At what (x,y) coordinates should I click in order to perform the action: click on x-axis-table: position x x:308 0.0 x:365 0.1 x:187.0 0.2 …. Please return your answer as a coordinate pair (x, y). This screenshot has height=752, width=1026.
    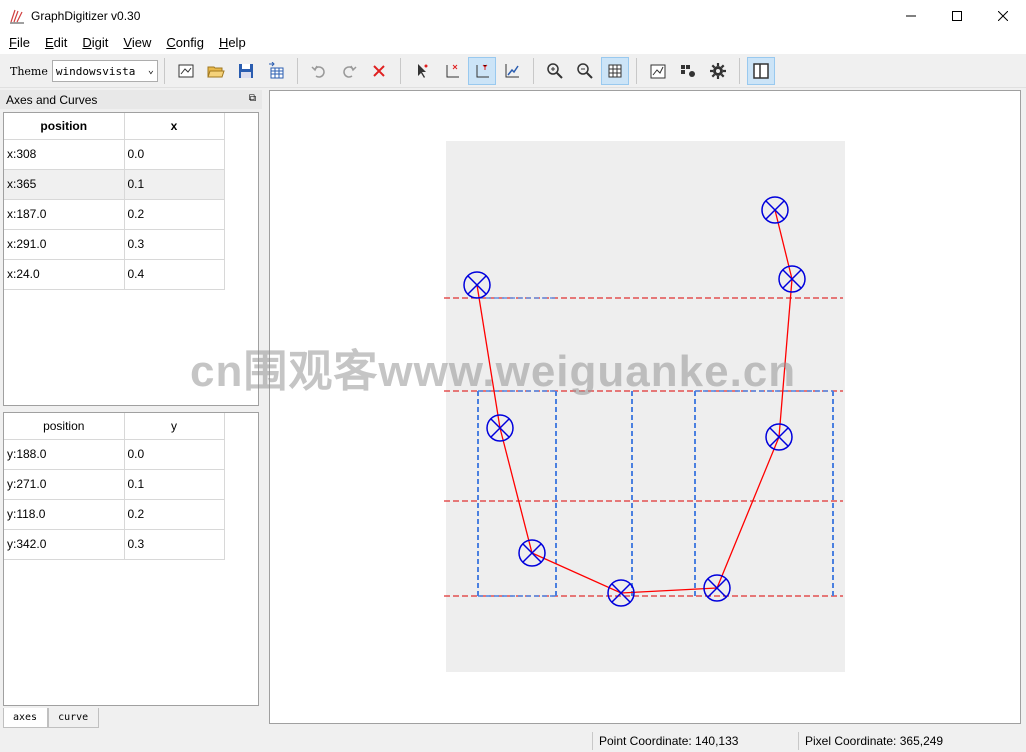
    Looking at the image, I should click on (114, 201).